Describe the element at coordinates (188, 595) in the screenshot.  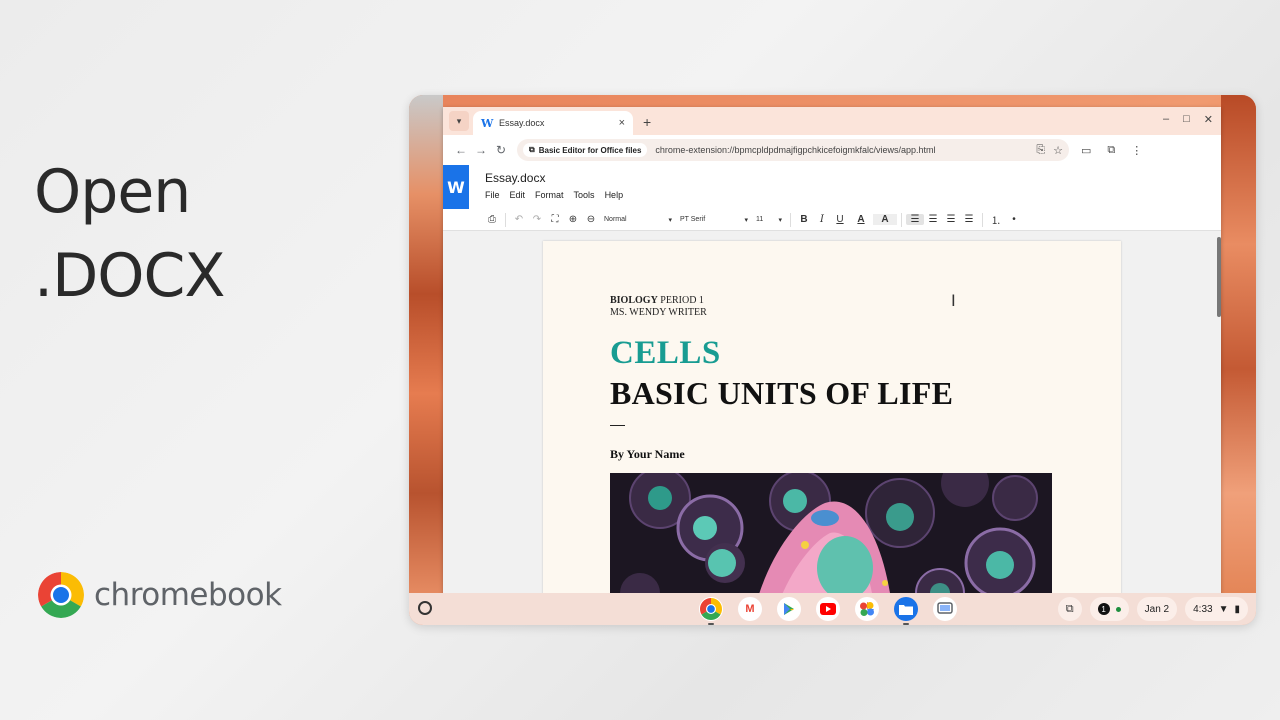
I see `brand-name: chromebook` at that location.